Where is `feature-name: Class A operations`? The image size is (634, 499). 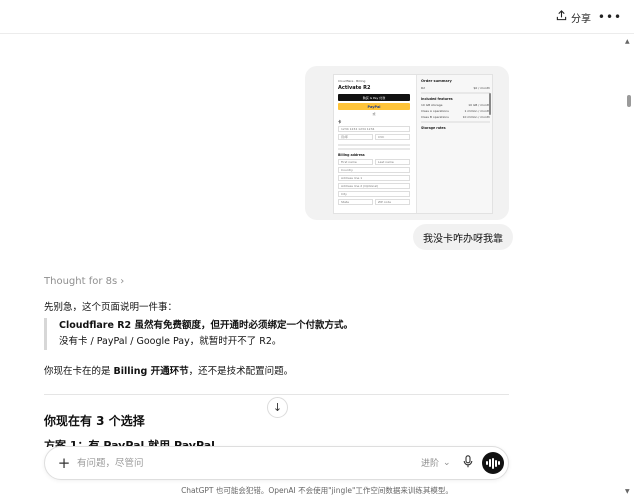 feature-name: Class A operations is located at coordinates (435, 111).